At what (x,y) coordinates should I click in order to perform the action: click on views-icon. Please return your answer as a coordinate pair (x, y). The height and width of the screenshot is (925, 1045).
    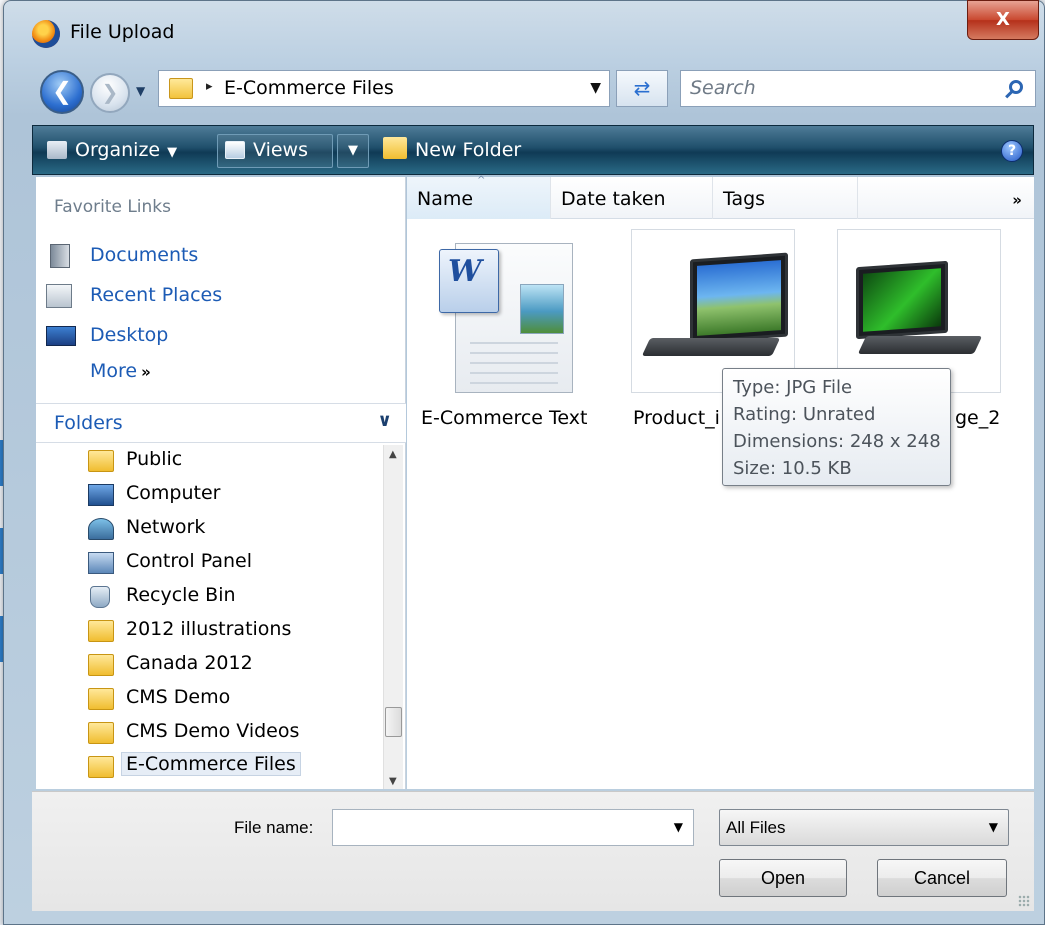
    Looking at the image, I should click on (235, 150).